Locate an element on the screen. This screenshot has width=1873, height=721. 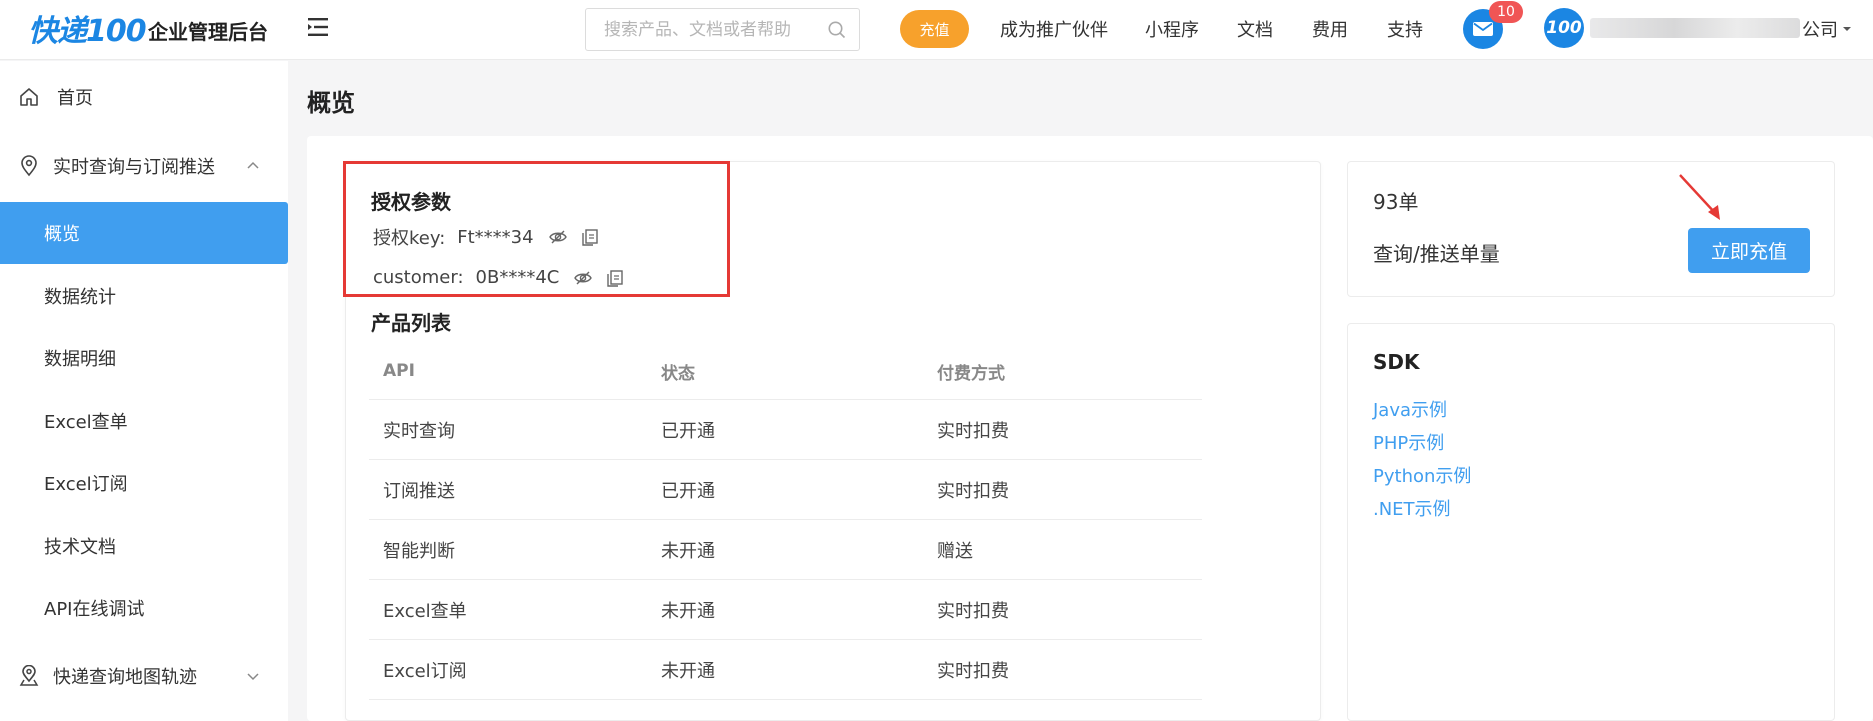
sidebar-group-map-track: 快递查询地图轨迹 is located at coordinates (144, 676).